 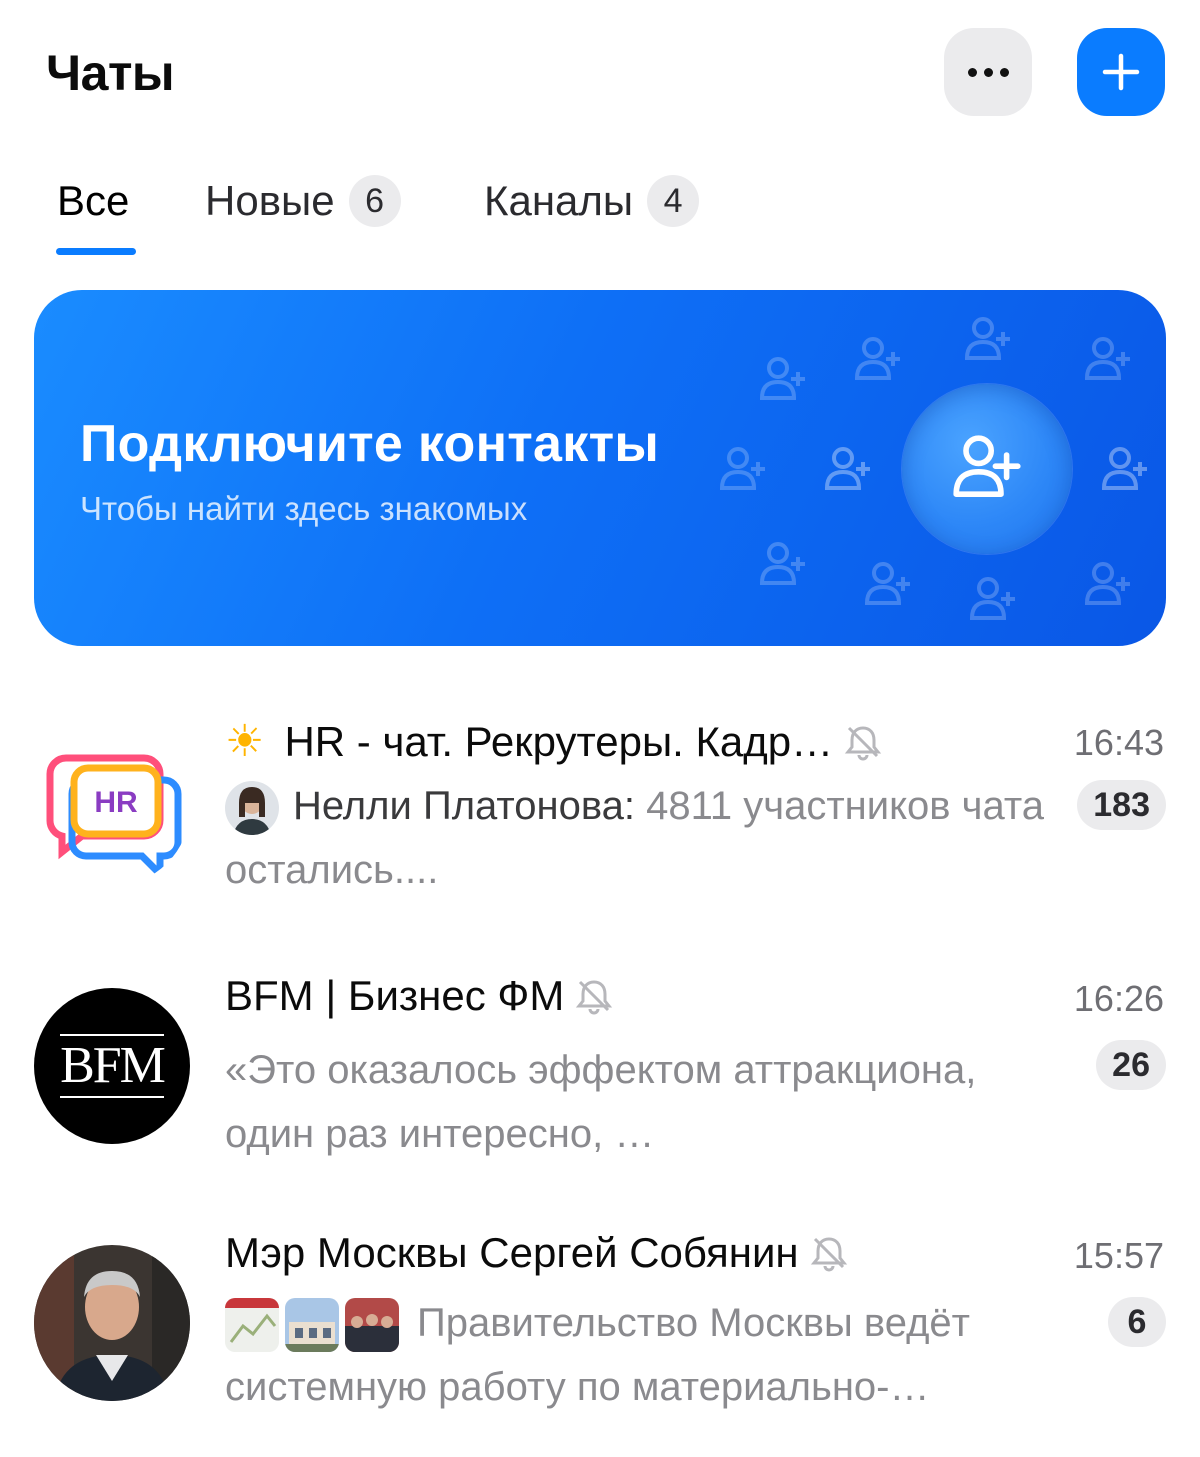 What do you see at coordinates (512, 1252) in the screenshot?
I see `chat-name: Мэр Москвы Сергей Собянин` at bounding box center [512, 1252].